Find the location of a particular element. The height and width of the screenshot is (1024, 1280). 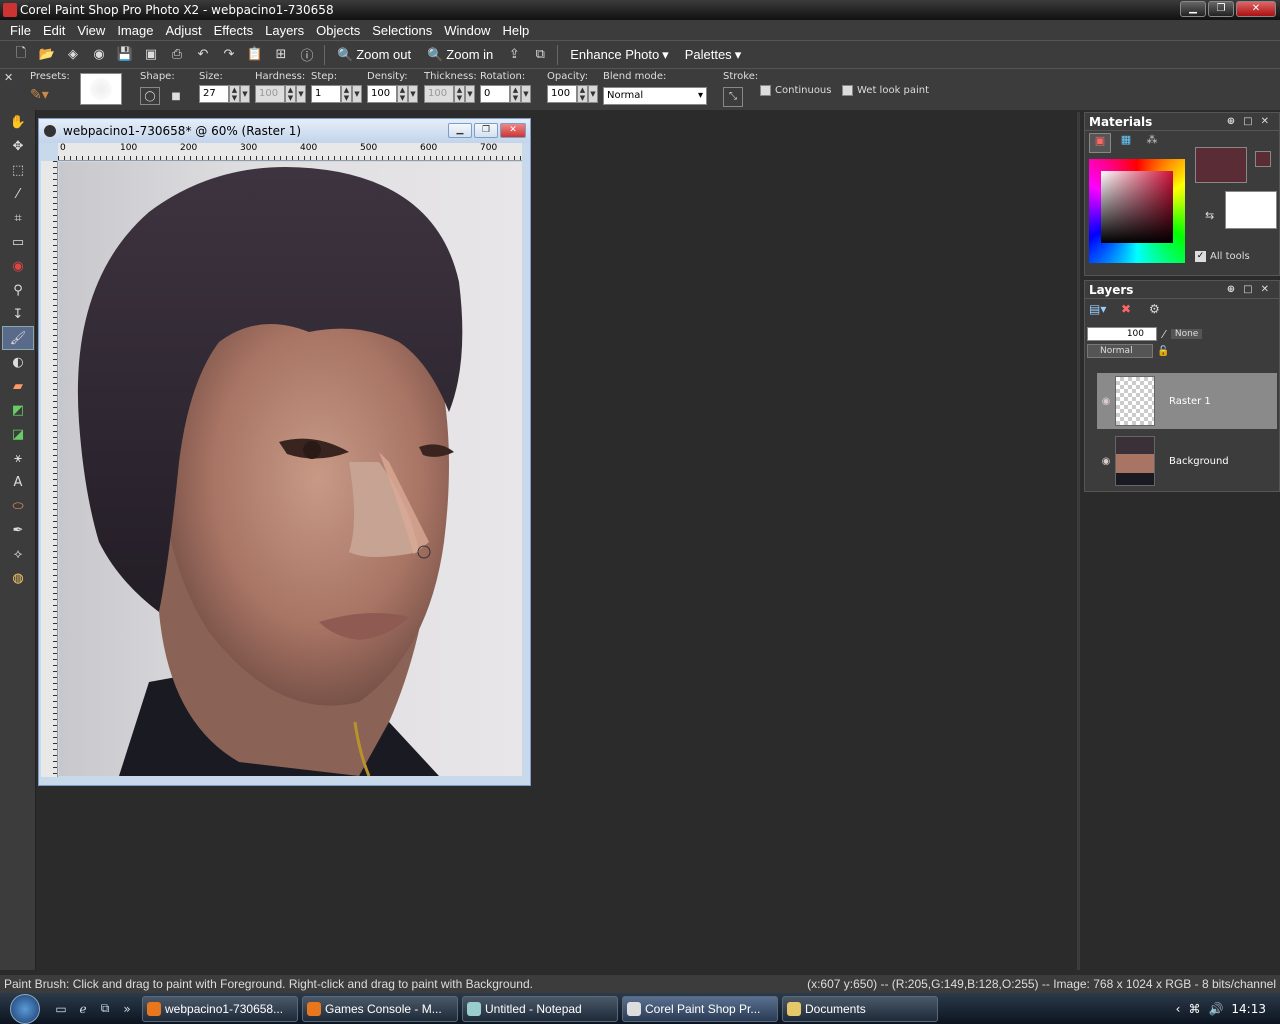

paint-brush-tool-icon: 🖌 is located at coordinates (18, 338).